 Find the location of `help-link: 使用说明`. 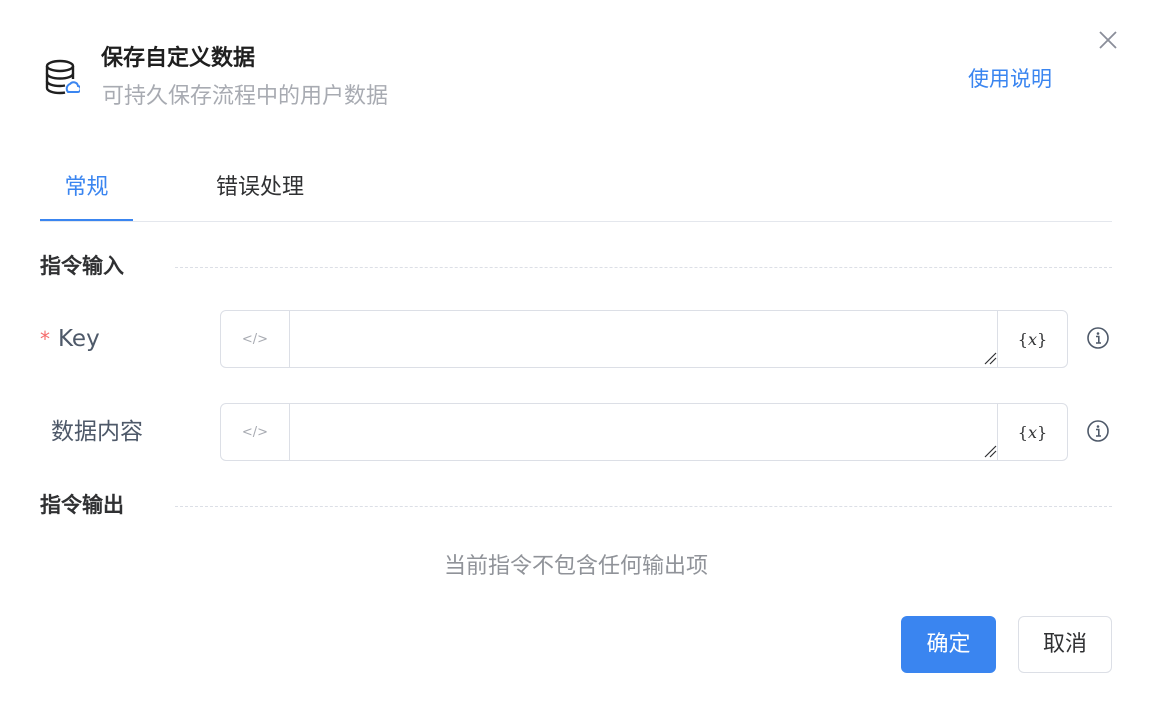

help-link: 使用说明 is located at coordinates (1010, 79).